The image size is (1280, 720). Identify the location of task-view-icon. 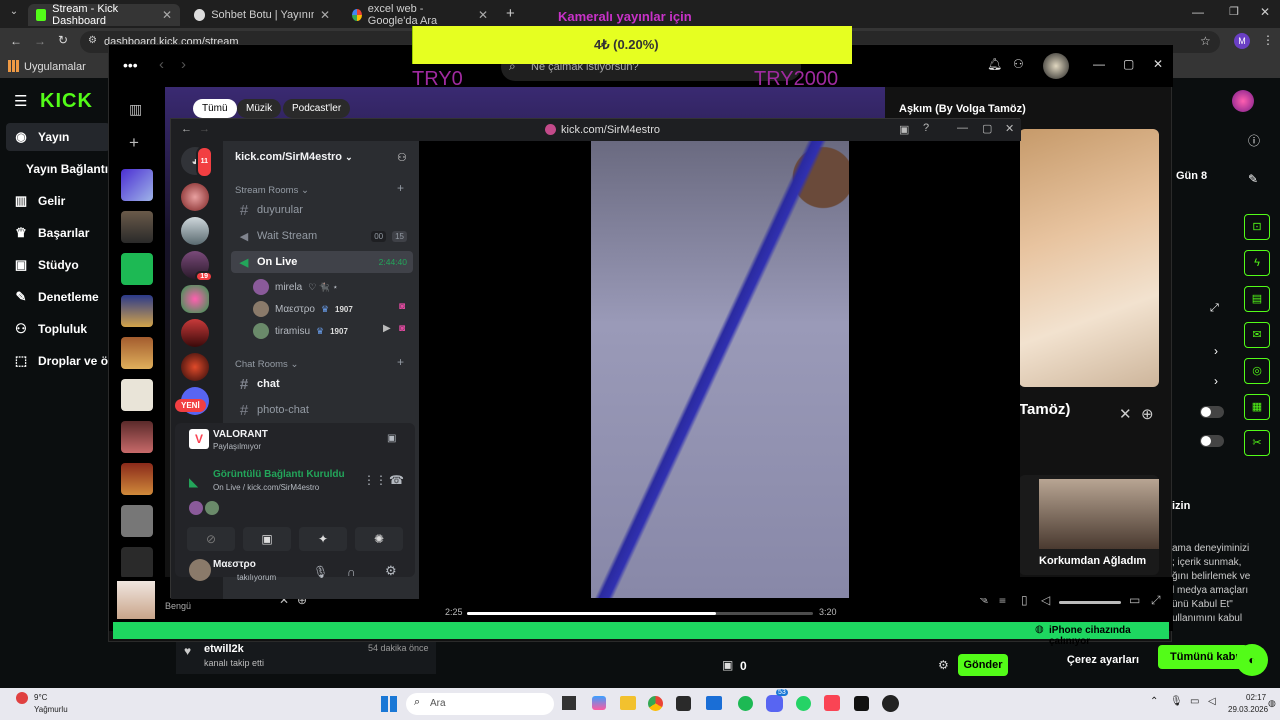
(569, 703).